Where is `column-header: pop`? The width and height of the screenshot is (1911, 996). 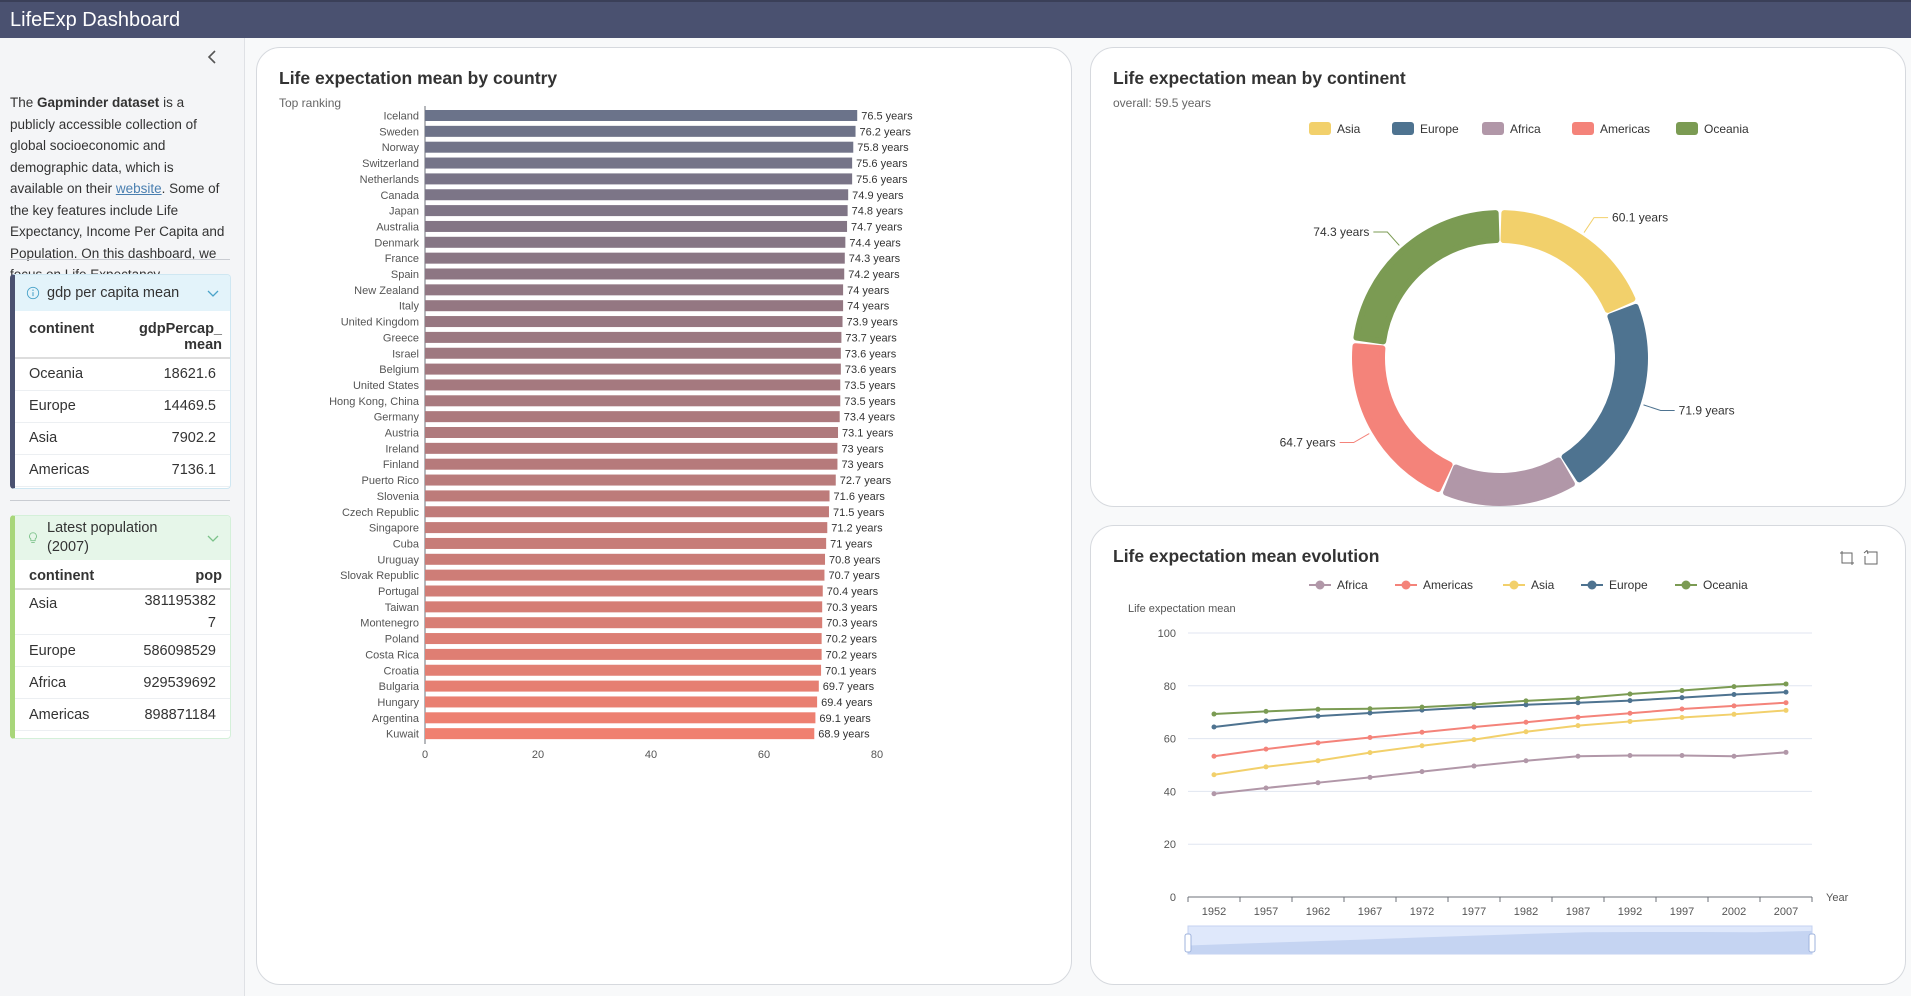 column-header: pop is located at coordinates (172, 575).